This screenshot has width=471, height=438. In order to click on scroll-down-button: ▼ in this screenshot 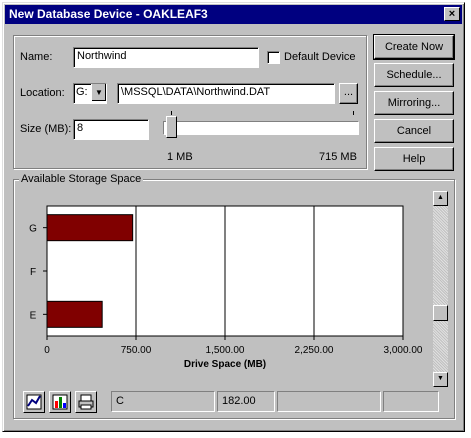, I will do `click(440, 379)`.